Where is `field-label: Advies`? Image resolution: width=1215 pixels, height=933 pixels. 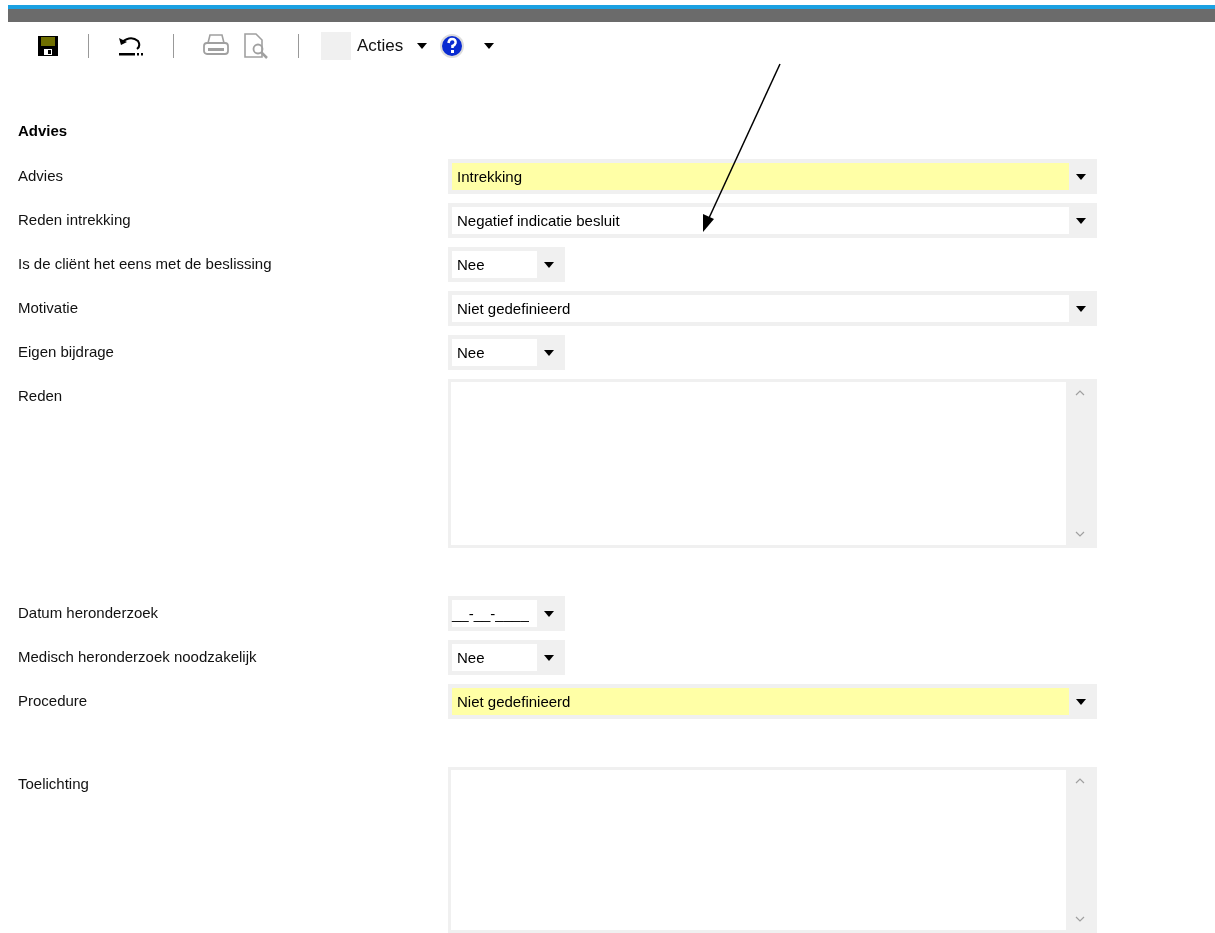
field-label: Advies is located at coordinates (41, 175).